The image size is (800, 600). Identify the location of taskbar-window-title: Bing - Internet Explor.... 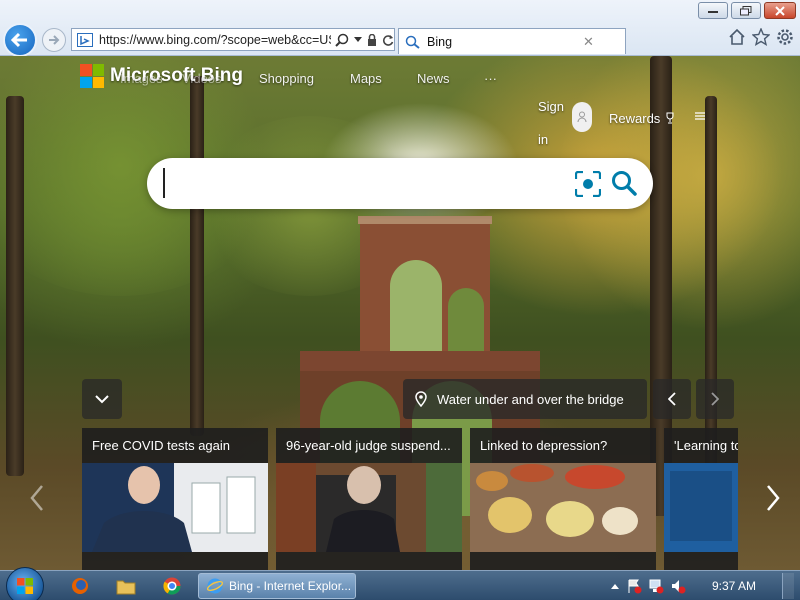
(290, 586).